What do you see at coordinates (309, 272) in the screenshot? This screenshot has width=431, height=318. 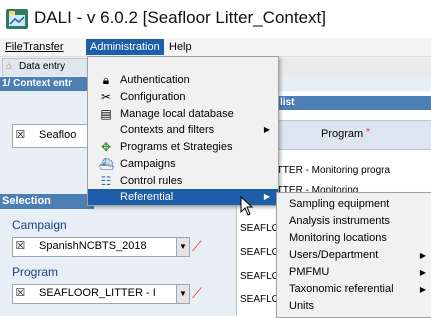 I see `menu-item-label: PMFMU` at bounding box center [309, 272].